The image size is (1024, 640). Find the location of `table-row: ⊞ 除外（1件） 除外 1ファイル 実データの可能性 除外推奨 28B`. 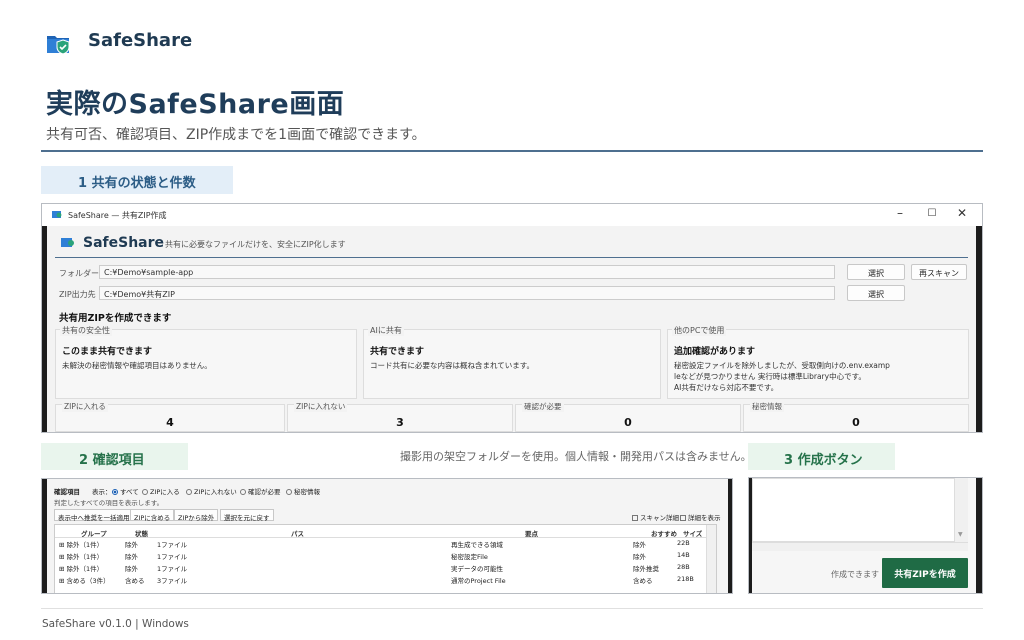

table-row: ⊞ 除外（1件） 除外 1ファイル 実データの可能性 除外推奨 28B is located at coordinates (380, 569).